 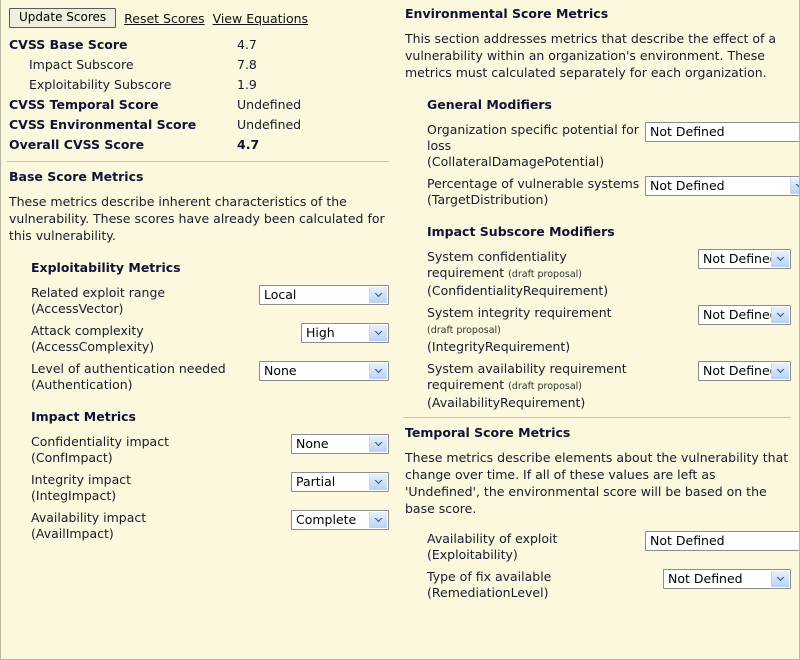 I want to click on score-label: CVSS Environmental Score, so click(x=103, y=124).